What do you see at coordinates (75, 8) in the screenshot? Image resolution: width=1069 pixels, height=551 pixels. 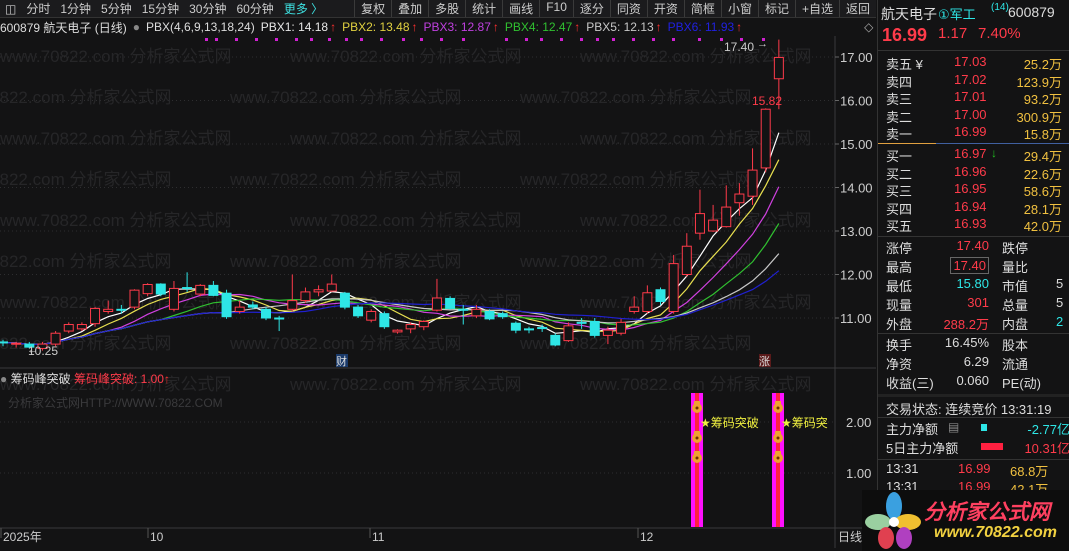 I see `period-tab: 1分钟` at bounding box center [75, 8].